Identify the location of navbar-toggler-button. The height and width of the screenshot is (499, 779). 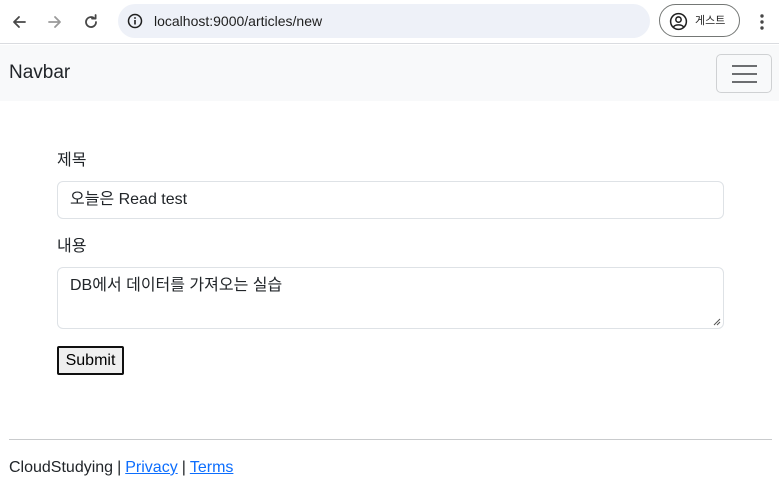
(744, 73).